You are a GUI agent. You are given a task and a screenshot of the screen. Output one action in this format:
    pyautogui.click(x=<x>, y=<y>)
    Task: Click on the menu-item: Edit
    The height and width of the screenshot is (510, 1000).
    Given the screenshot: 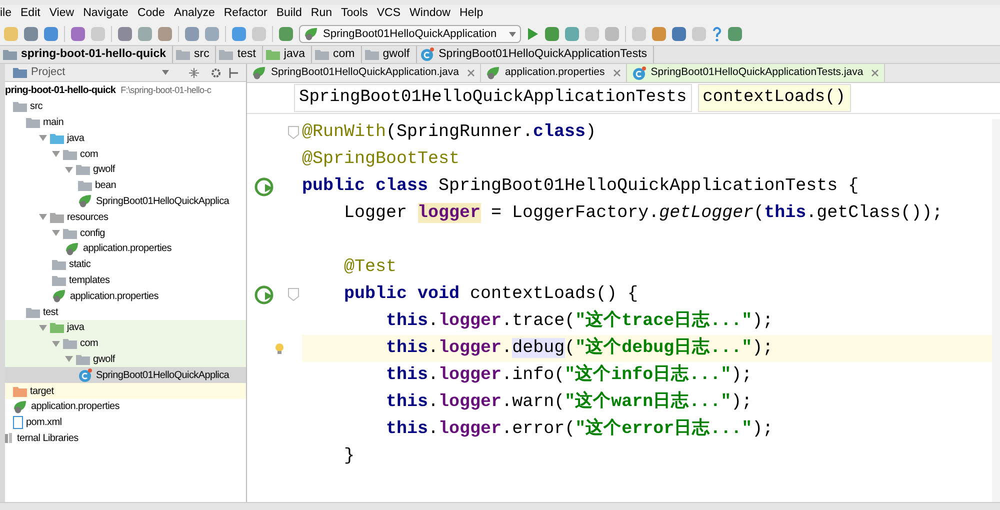 What is the action you would take?
    pyautogui.click(x=30, y=14)
    